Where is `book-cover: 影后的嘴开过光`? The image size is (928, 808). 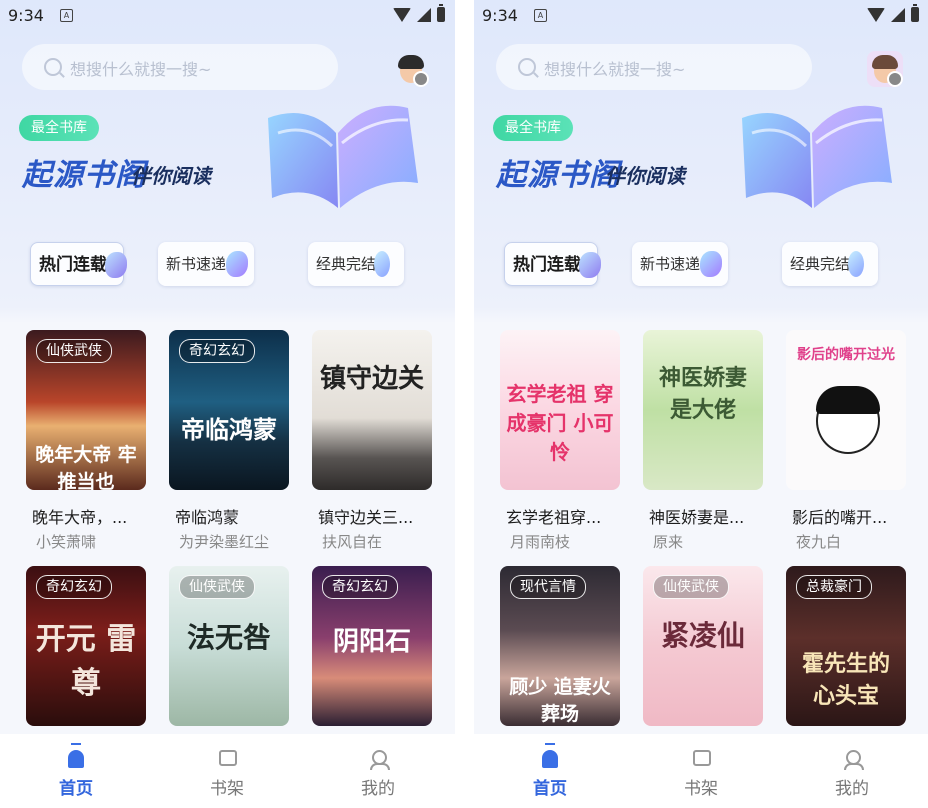 book-cover: 影后的嘴开过光 is located at coordinates (846, 410).